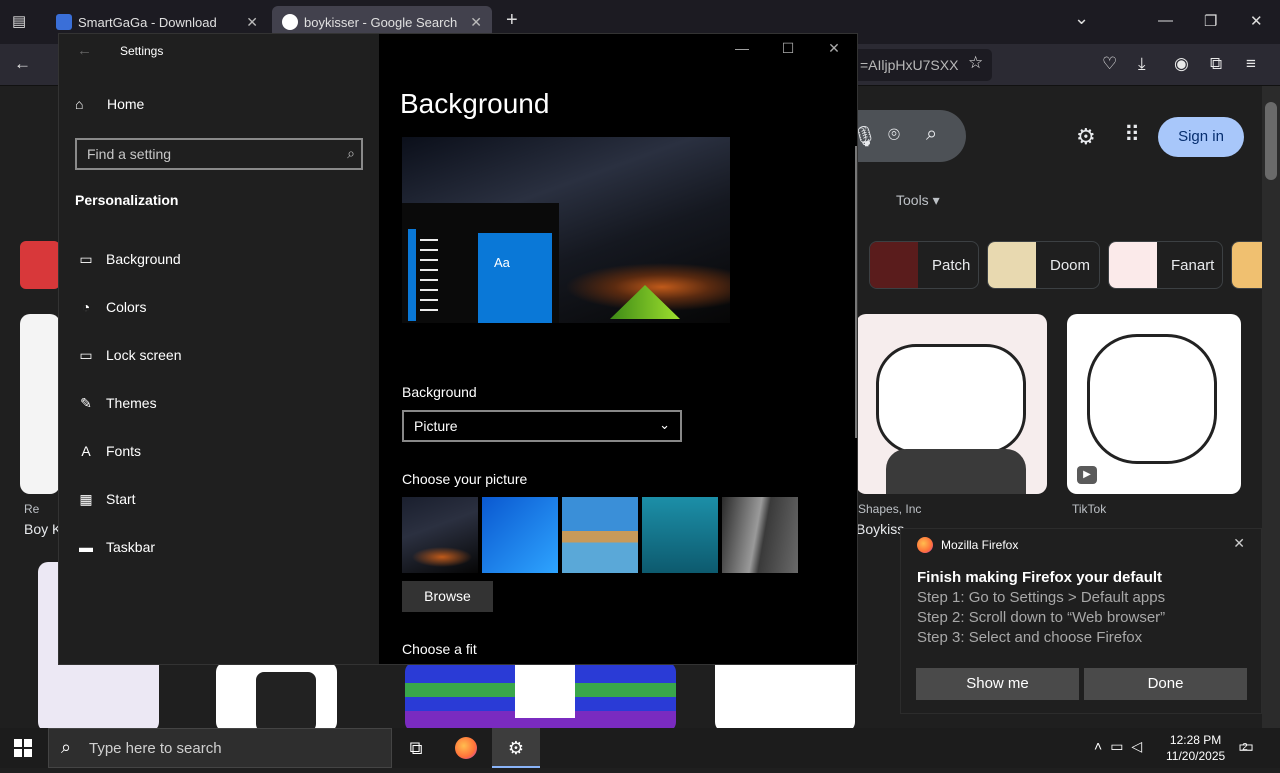 The width and height of the screenshot is (1280, 773). I want to click on image-source: Re, so click(31, 509).